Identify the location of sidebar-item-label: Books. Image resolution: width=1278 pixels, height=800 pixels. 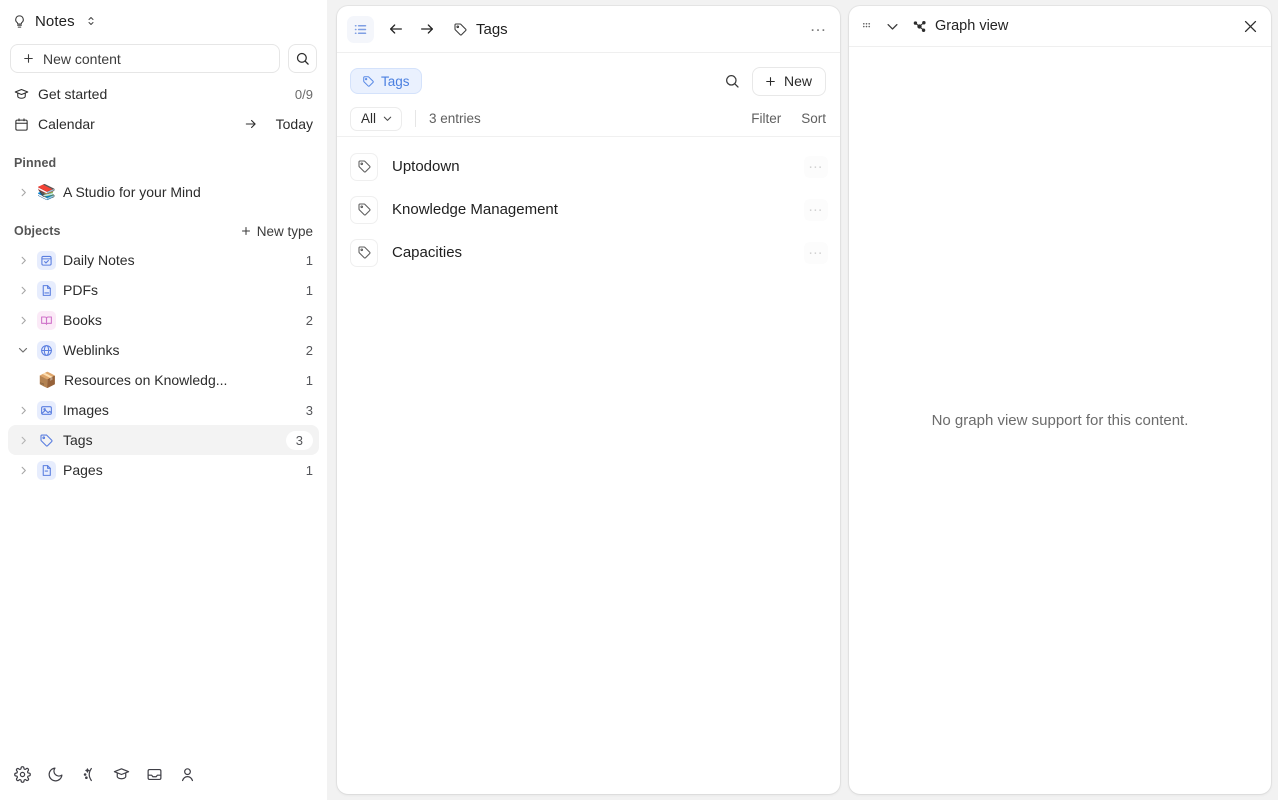
(82, 320).